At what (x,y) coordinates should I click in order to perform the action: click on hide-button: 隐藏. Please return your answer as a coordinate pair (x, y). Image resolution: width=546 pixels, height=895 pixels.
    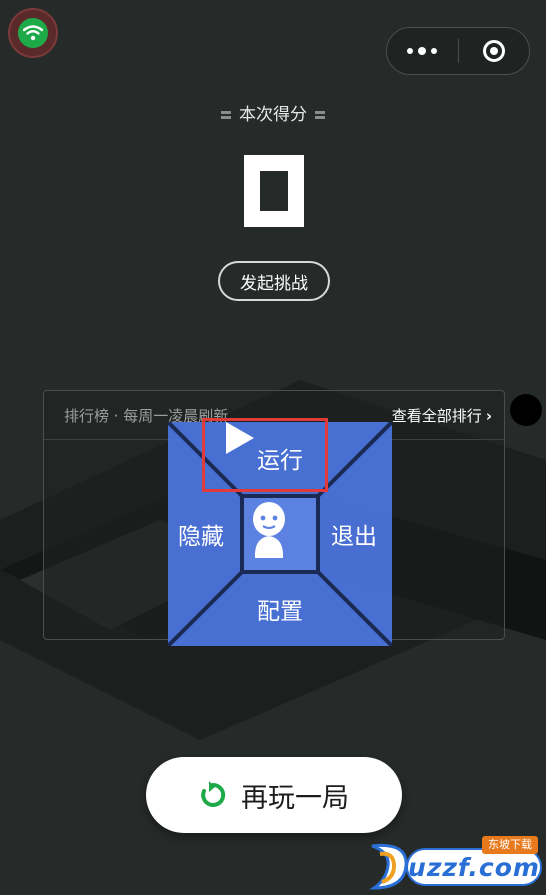
    Looking at the image, I should click on (201, 534).